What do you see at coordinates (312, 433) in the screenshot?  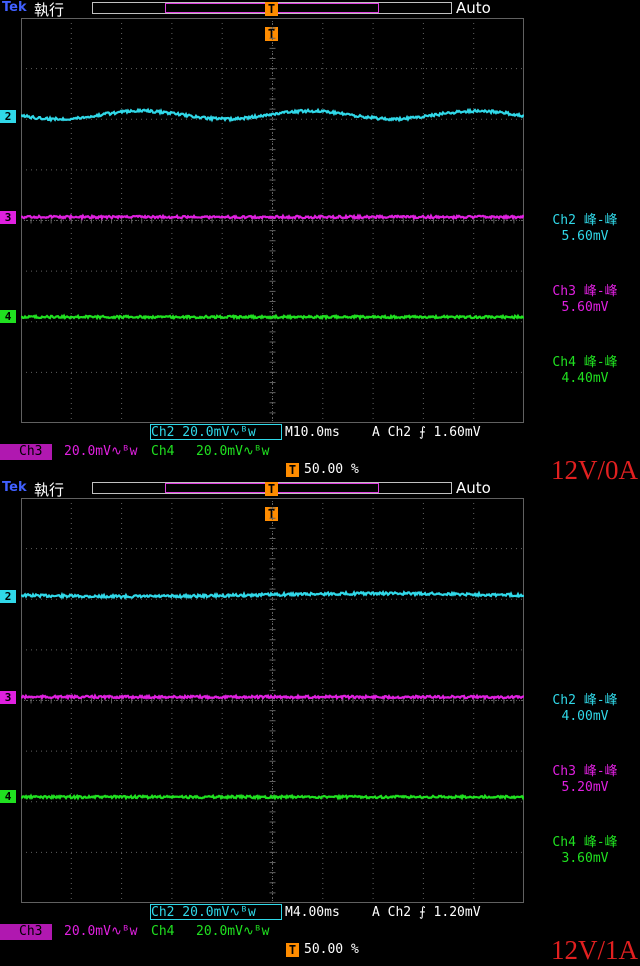 I see `timebase: M10.0ms` at bounding box center [312, 433].